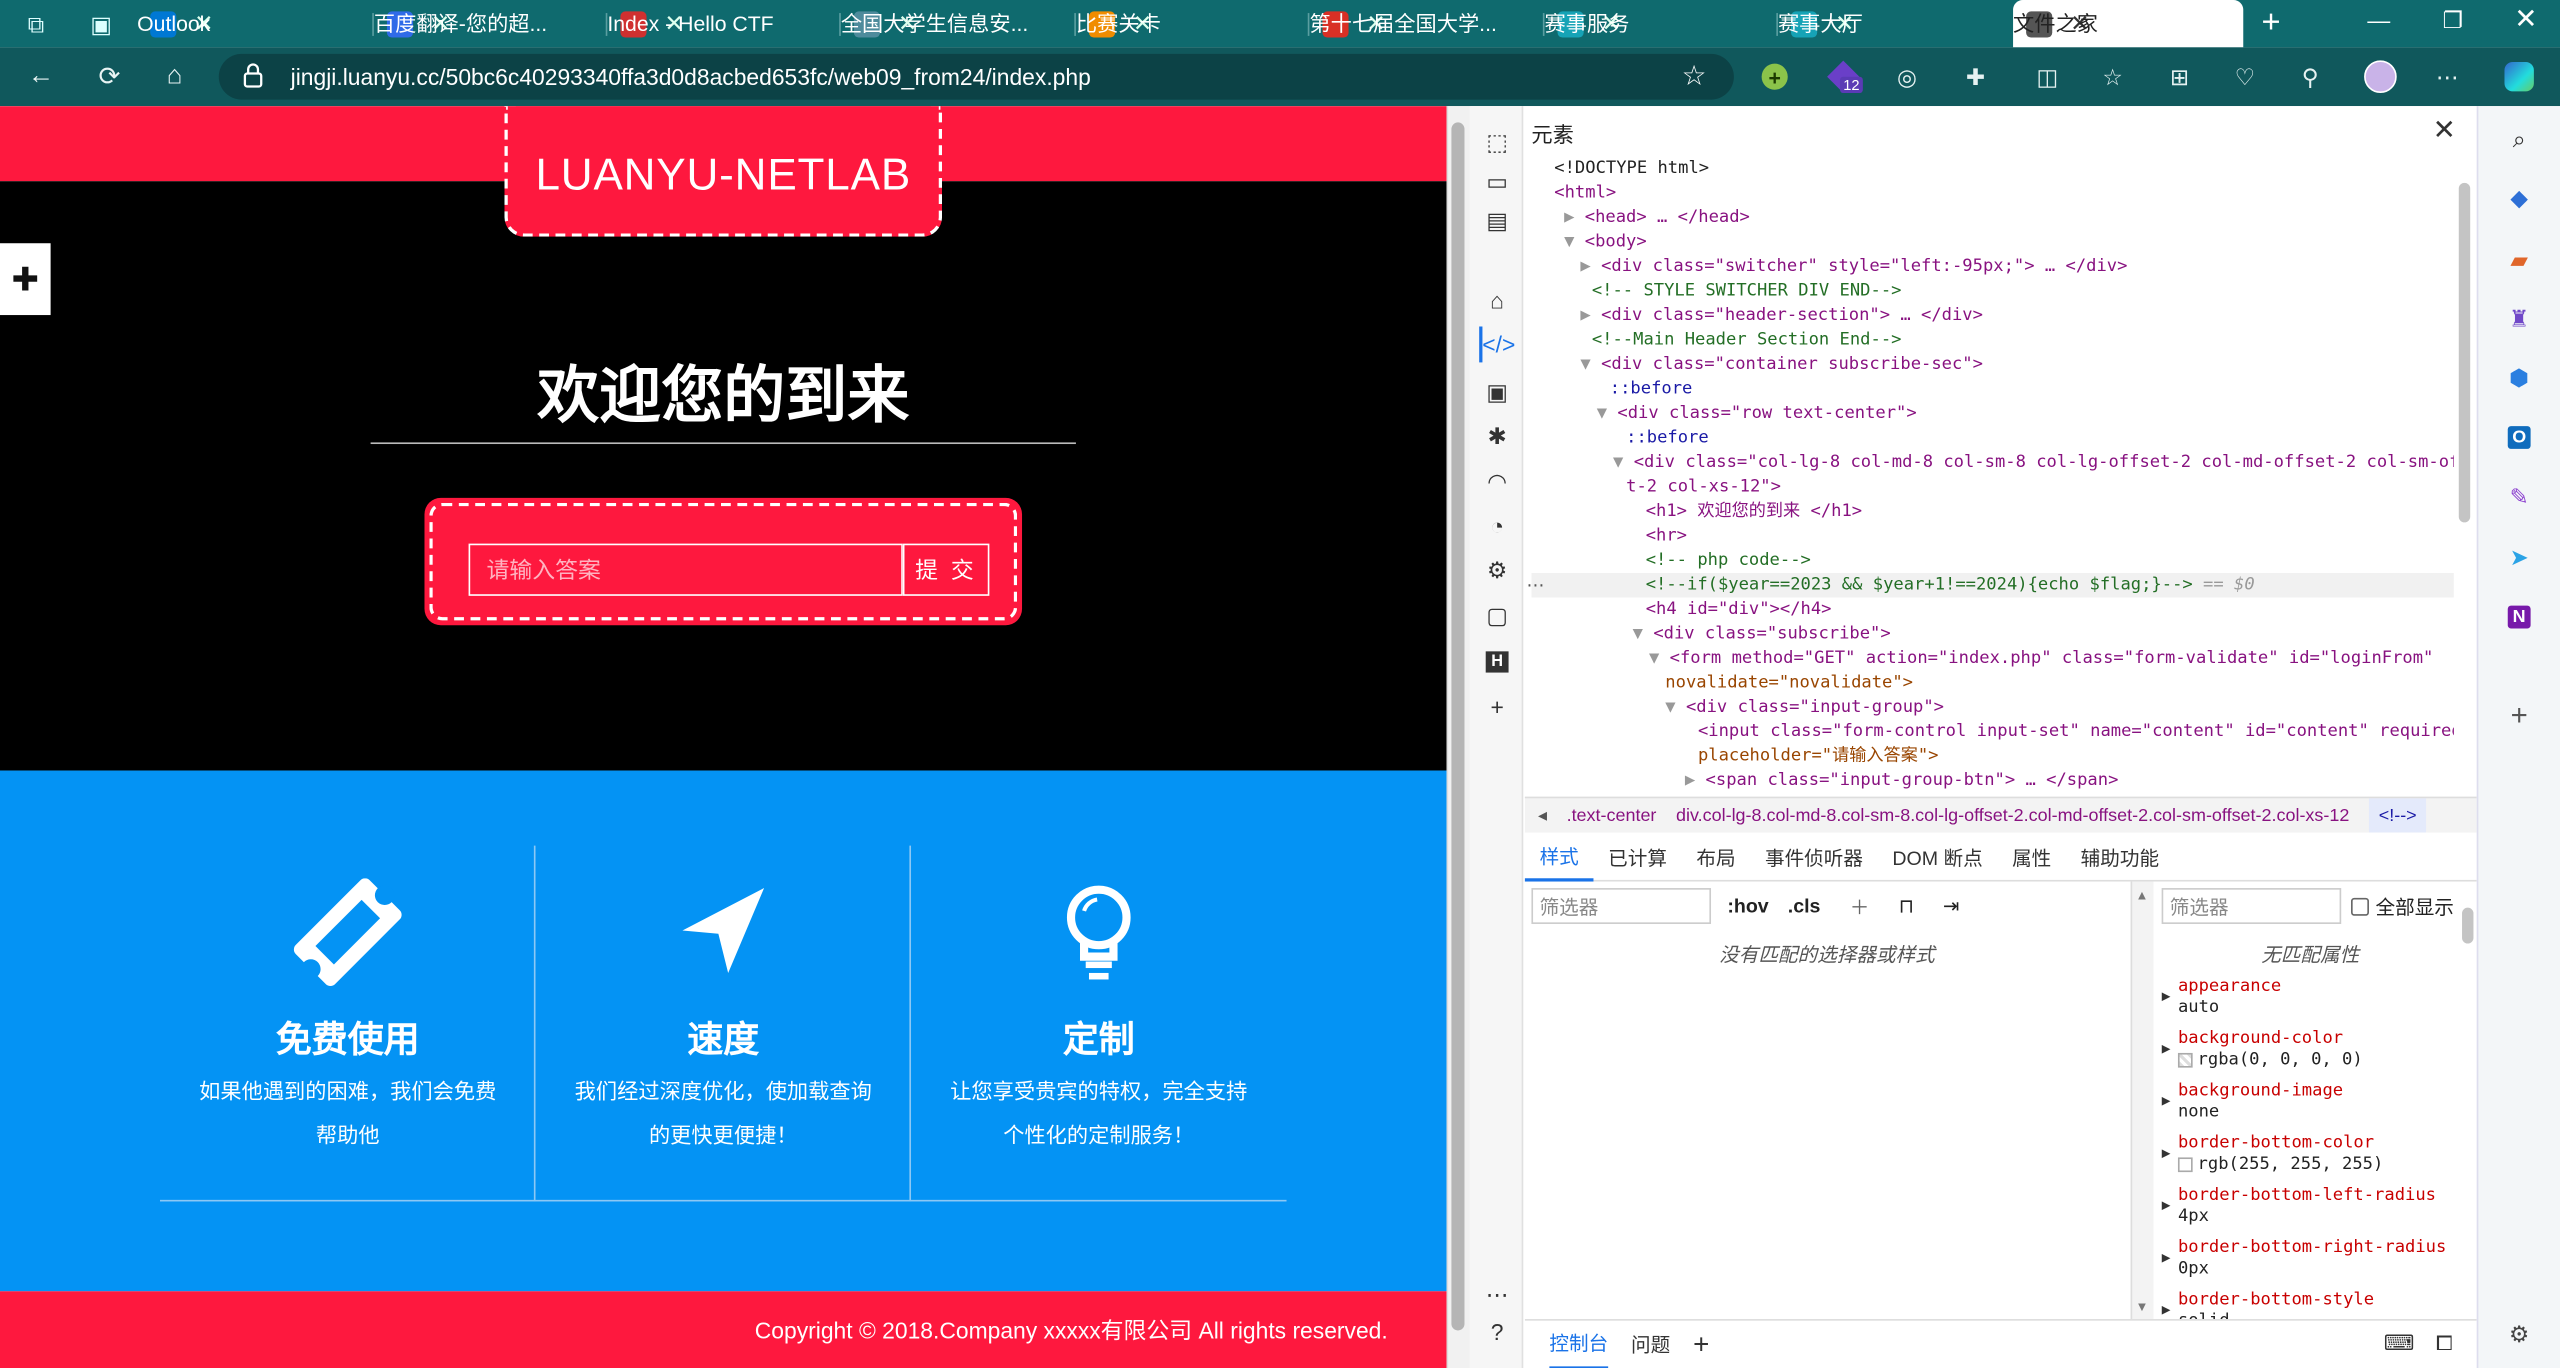  Describe the element at coordinates (2380, 77) in the screenshot. I see `profile-avatar` at that location.